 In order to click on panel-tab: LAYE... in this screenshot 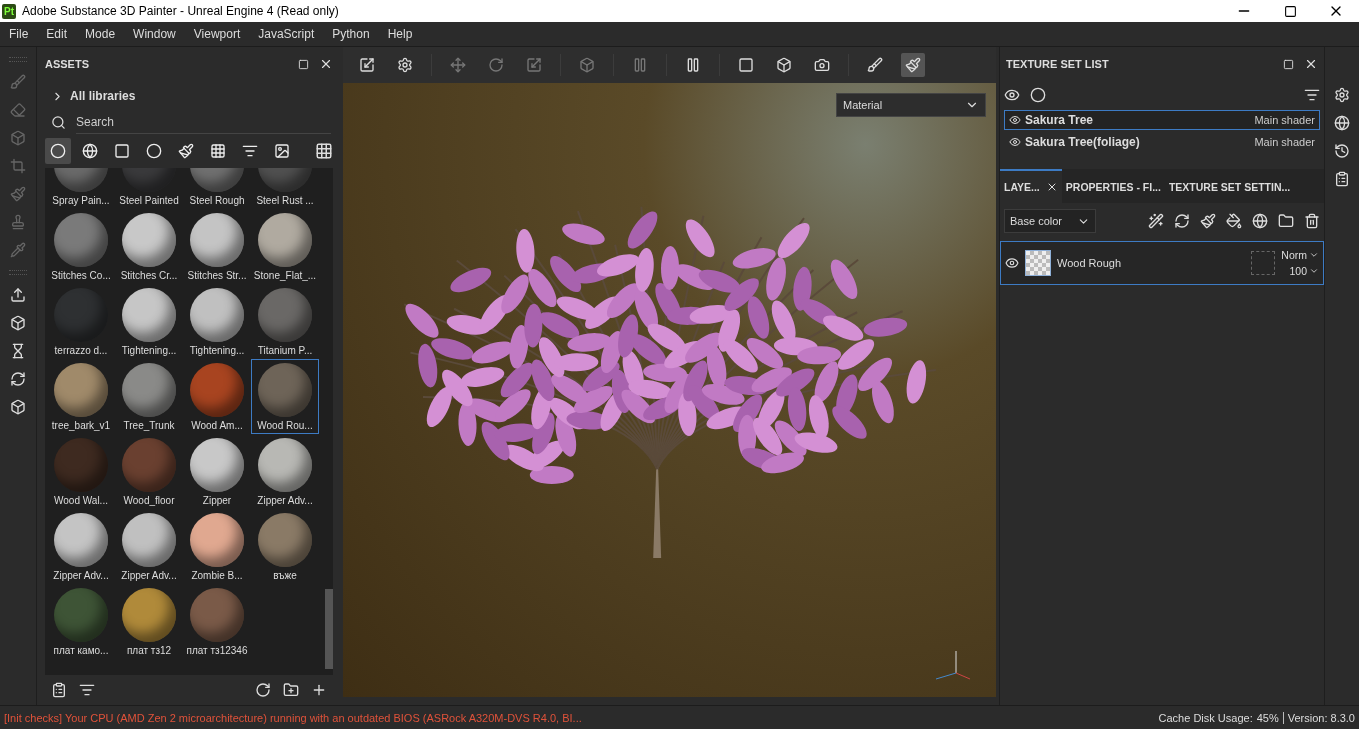, I will do `click(1031, 186)`.